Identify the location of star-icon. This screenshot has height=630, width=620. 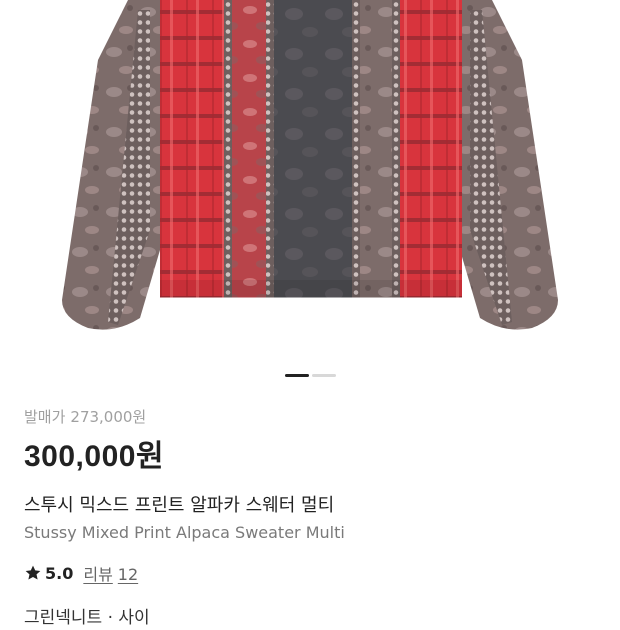
(33, 572).